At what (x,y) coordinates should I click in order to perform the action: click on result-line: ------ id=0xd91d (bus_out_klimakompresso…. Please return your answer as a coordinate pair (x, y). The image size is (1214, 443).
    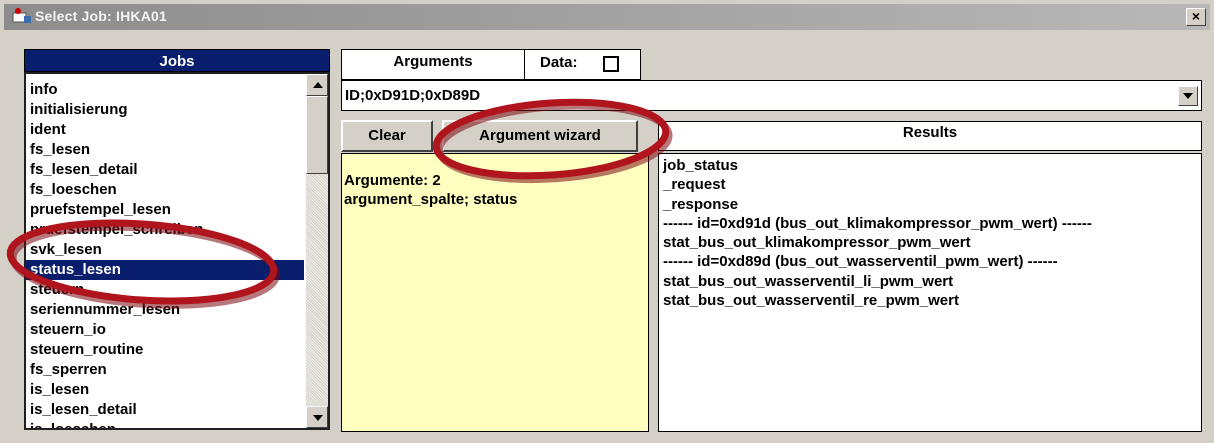
    Looking at the image, I should click on (932, 223).